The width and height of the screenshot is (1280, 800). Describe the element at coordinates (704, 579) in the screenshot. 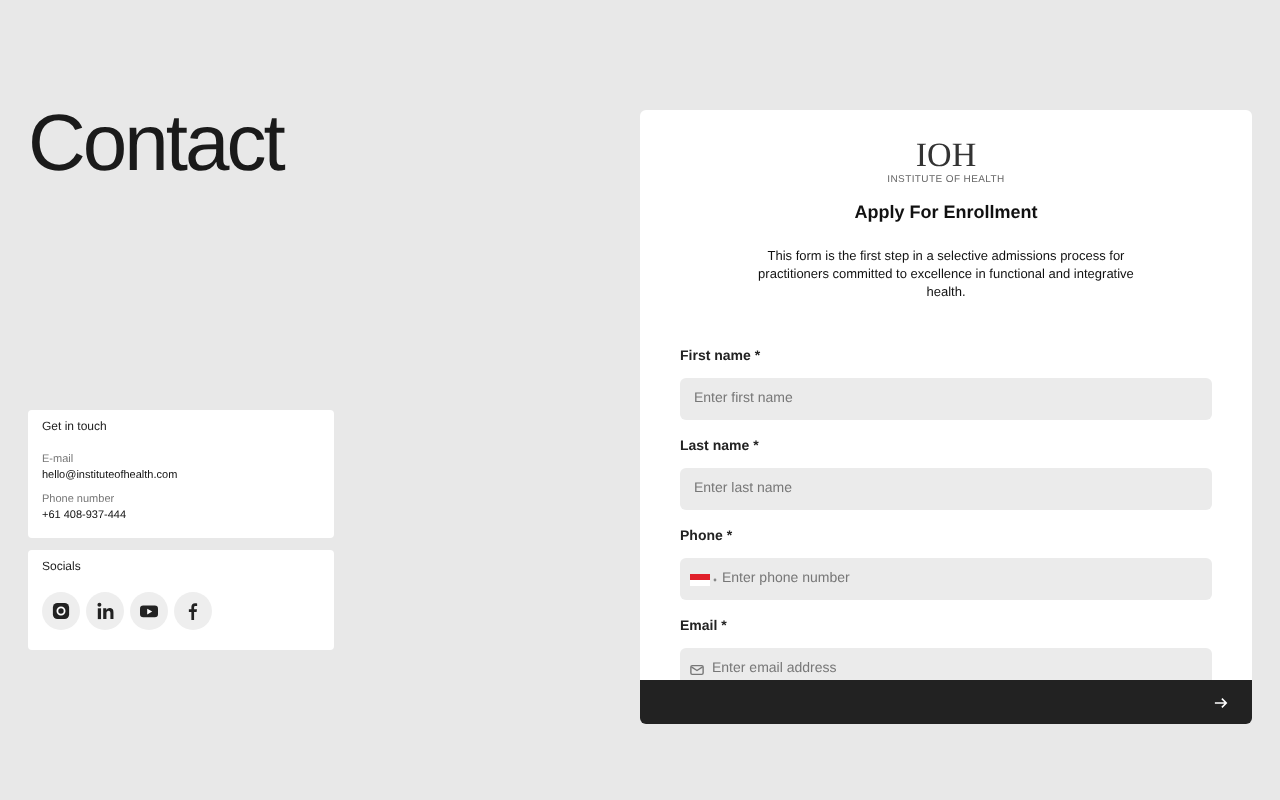

I see `flag-icon` at that location.